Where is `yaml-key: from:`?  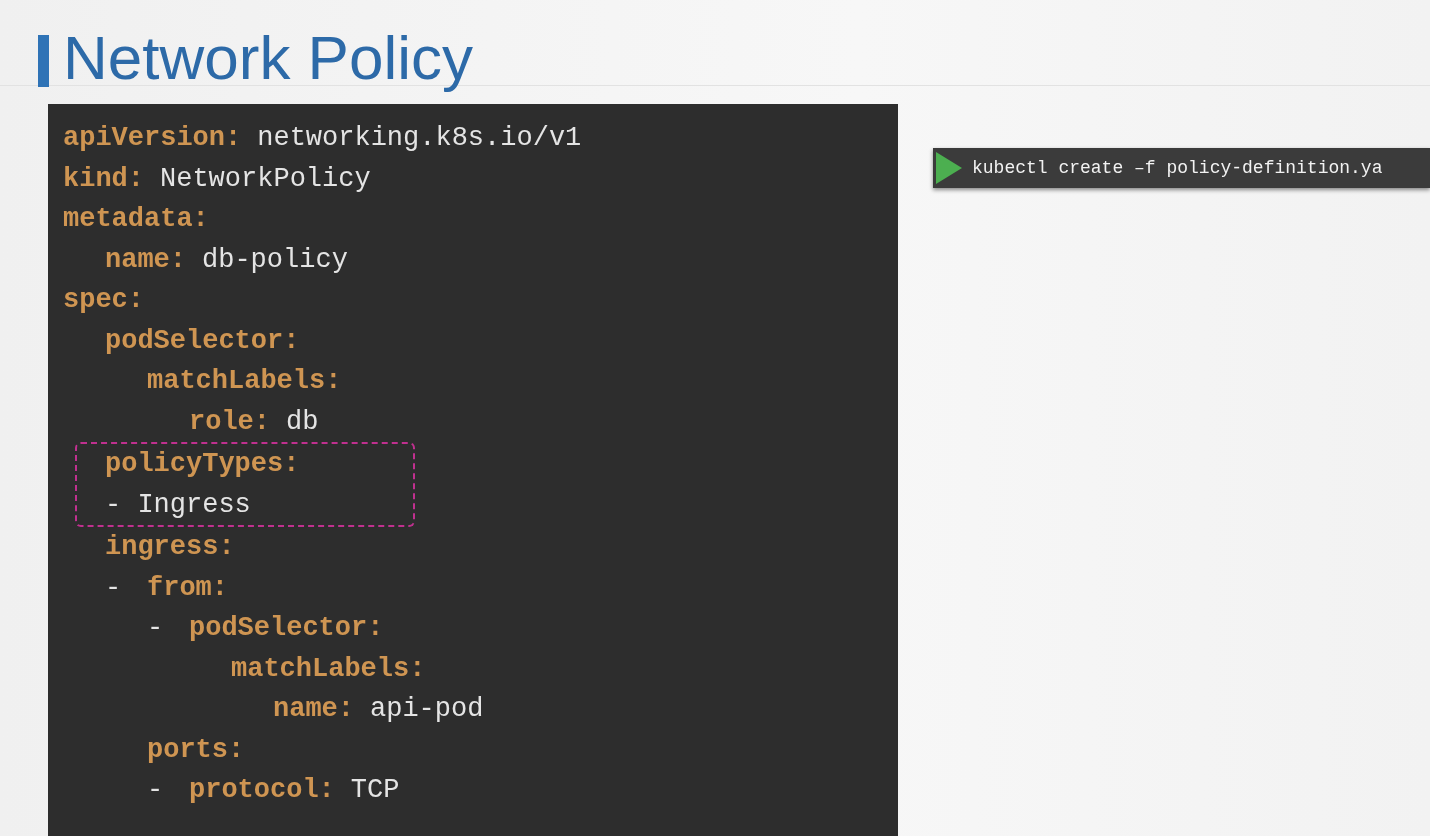 yaml-key: from: is located at coordinates (187, 587).